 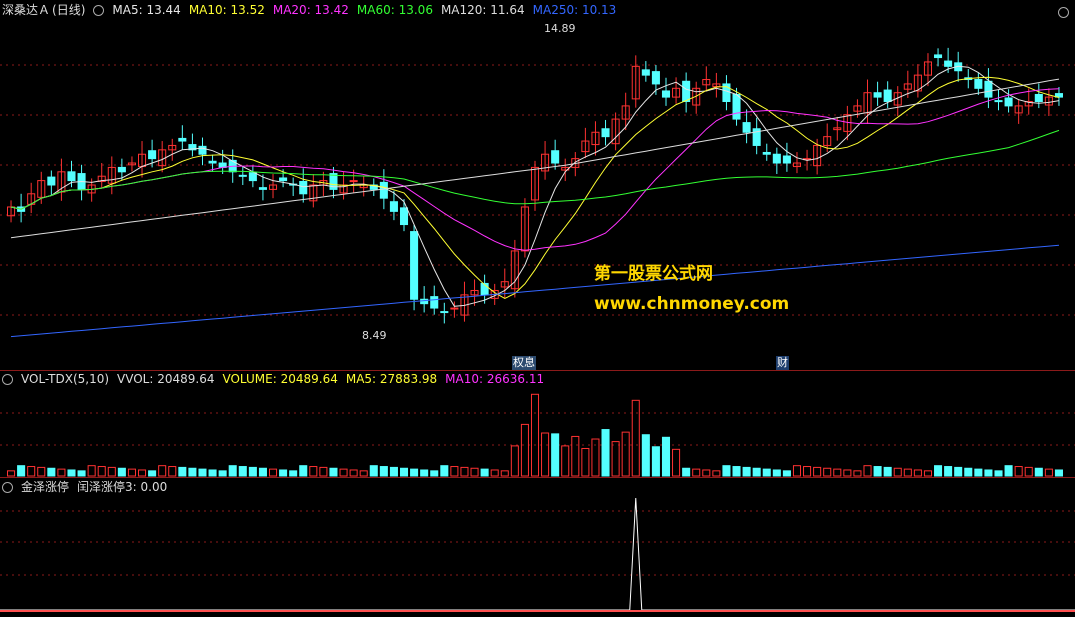 I want to click on volume-title: VOL-TDX(5,10), so click(x=65, y=379).